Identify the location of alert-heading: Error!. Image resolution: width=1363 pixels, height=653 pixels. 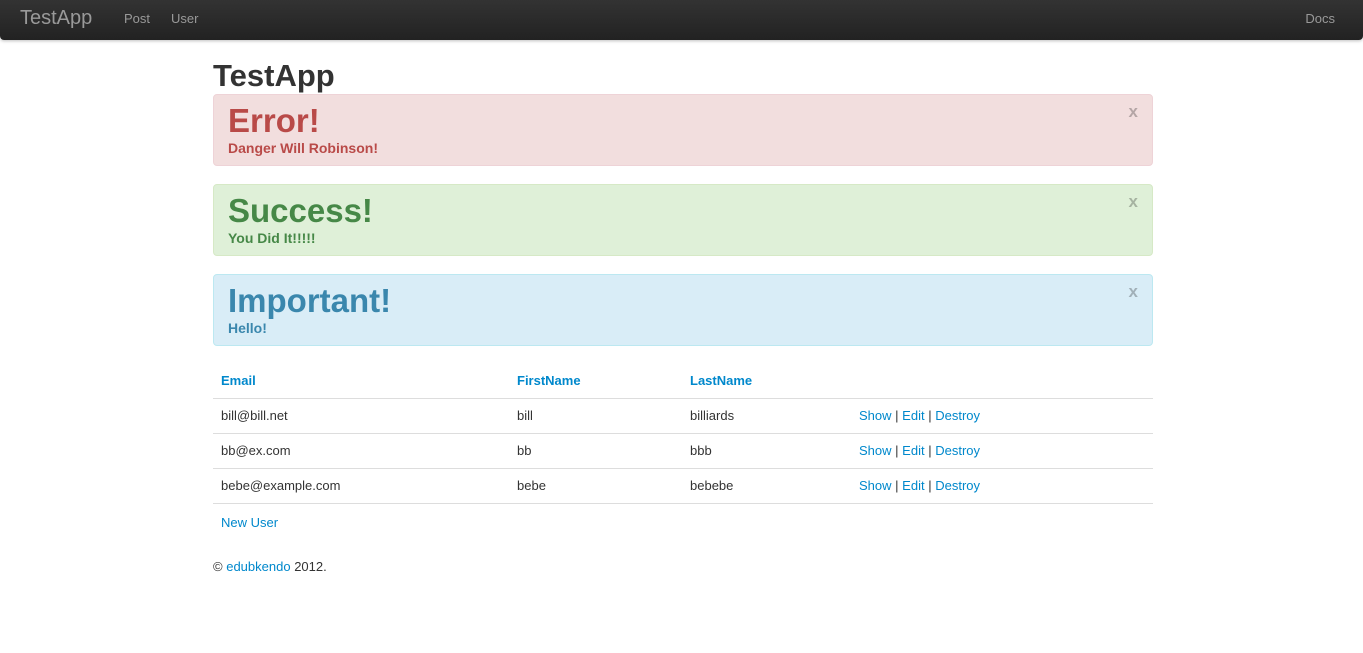
(274, 120).